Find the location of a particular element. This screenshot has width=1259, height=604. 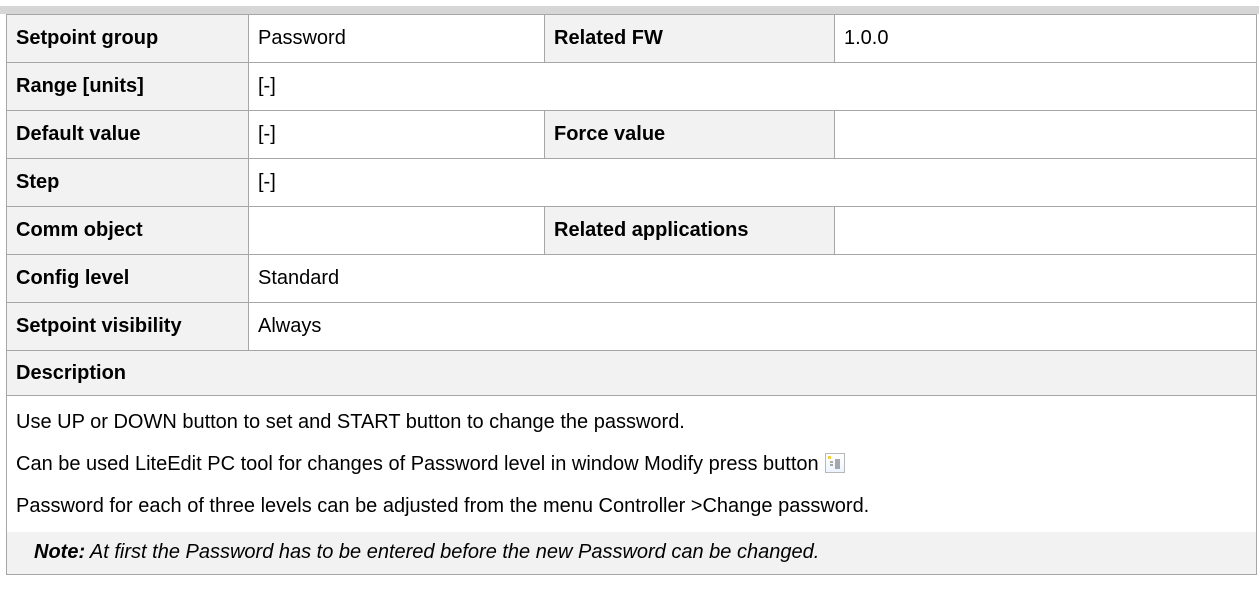

header-divider is located at coordinates (629, 10).